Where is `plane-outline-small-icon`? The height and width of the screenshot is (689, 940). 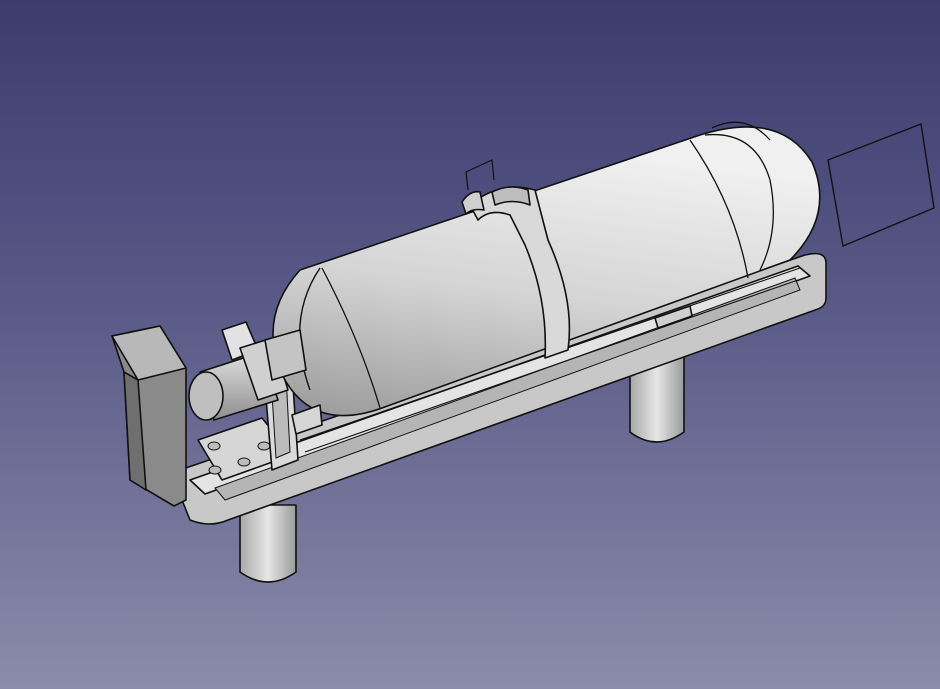 plane-outline-small-icon is located at coordinates (480, 175).